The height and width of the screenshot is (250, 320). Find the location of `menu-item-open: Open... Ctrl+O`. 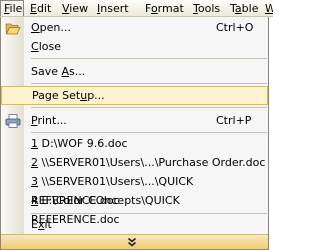

menu-item-open: Open... Ctrl+O is located at coordinates (134, 27).